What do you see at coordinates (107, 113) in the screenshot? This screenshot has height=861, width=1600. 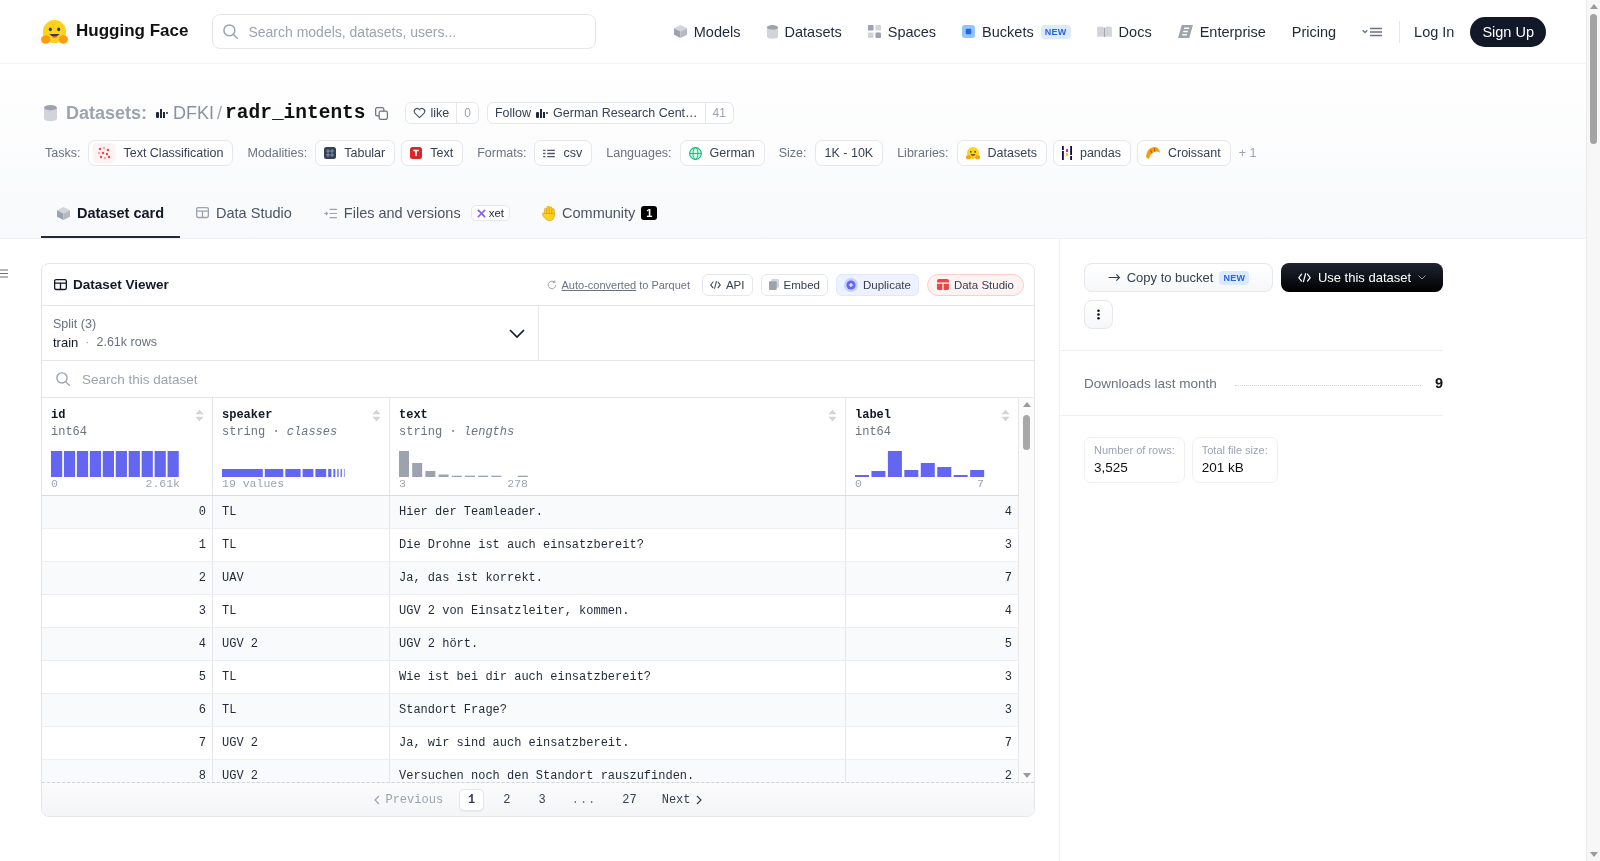 I see `section-label: Datasets:` at bounding box center [107, 113].